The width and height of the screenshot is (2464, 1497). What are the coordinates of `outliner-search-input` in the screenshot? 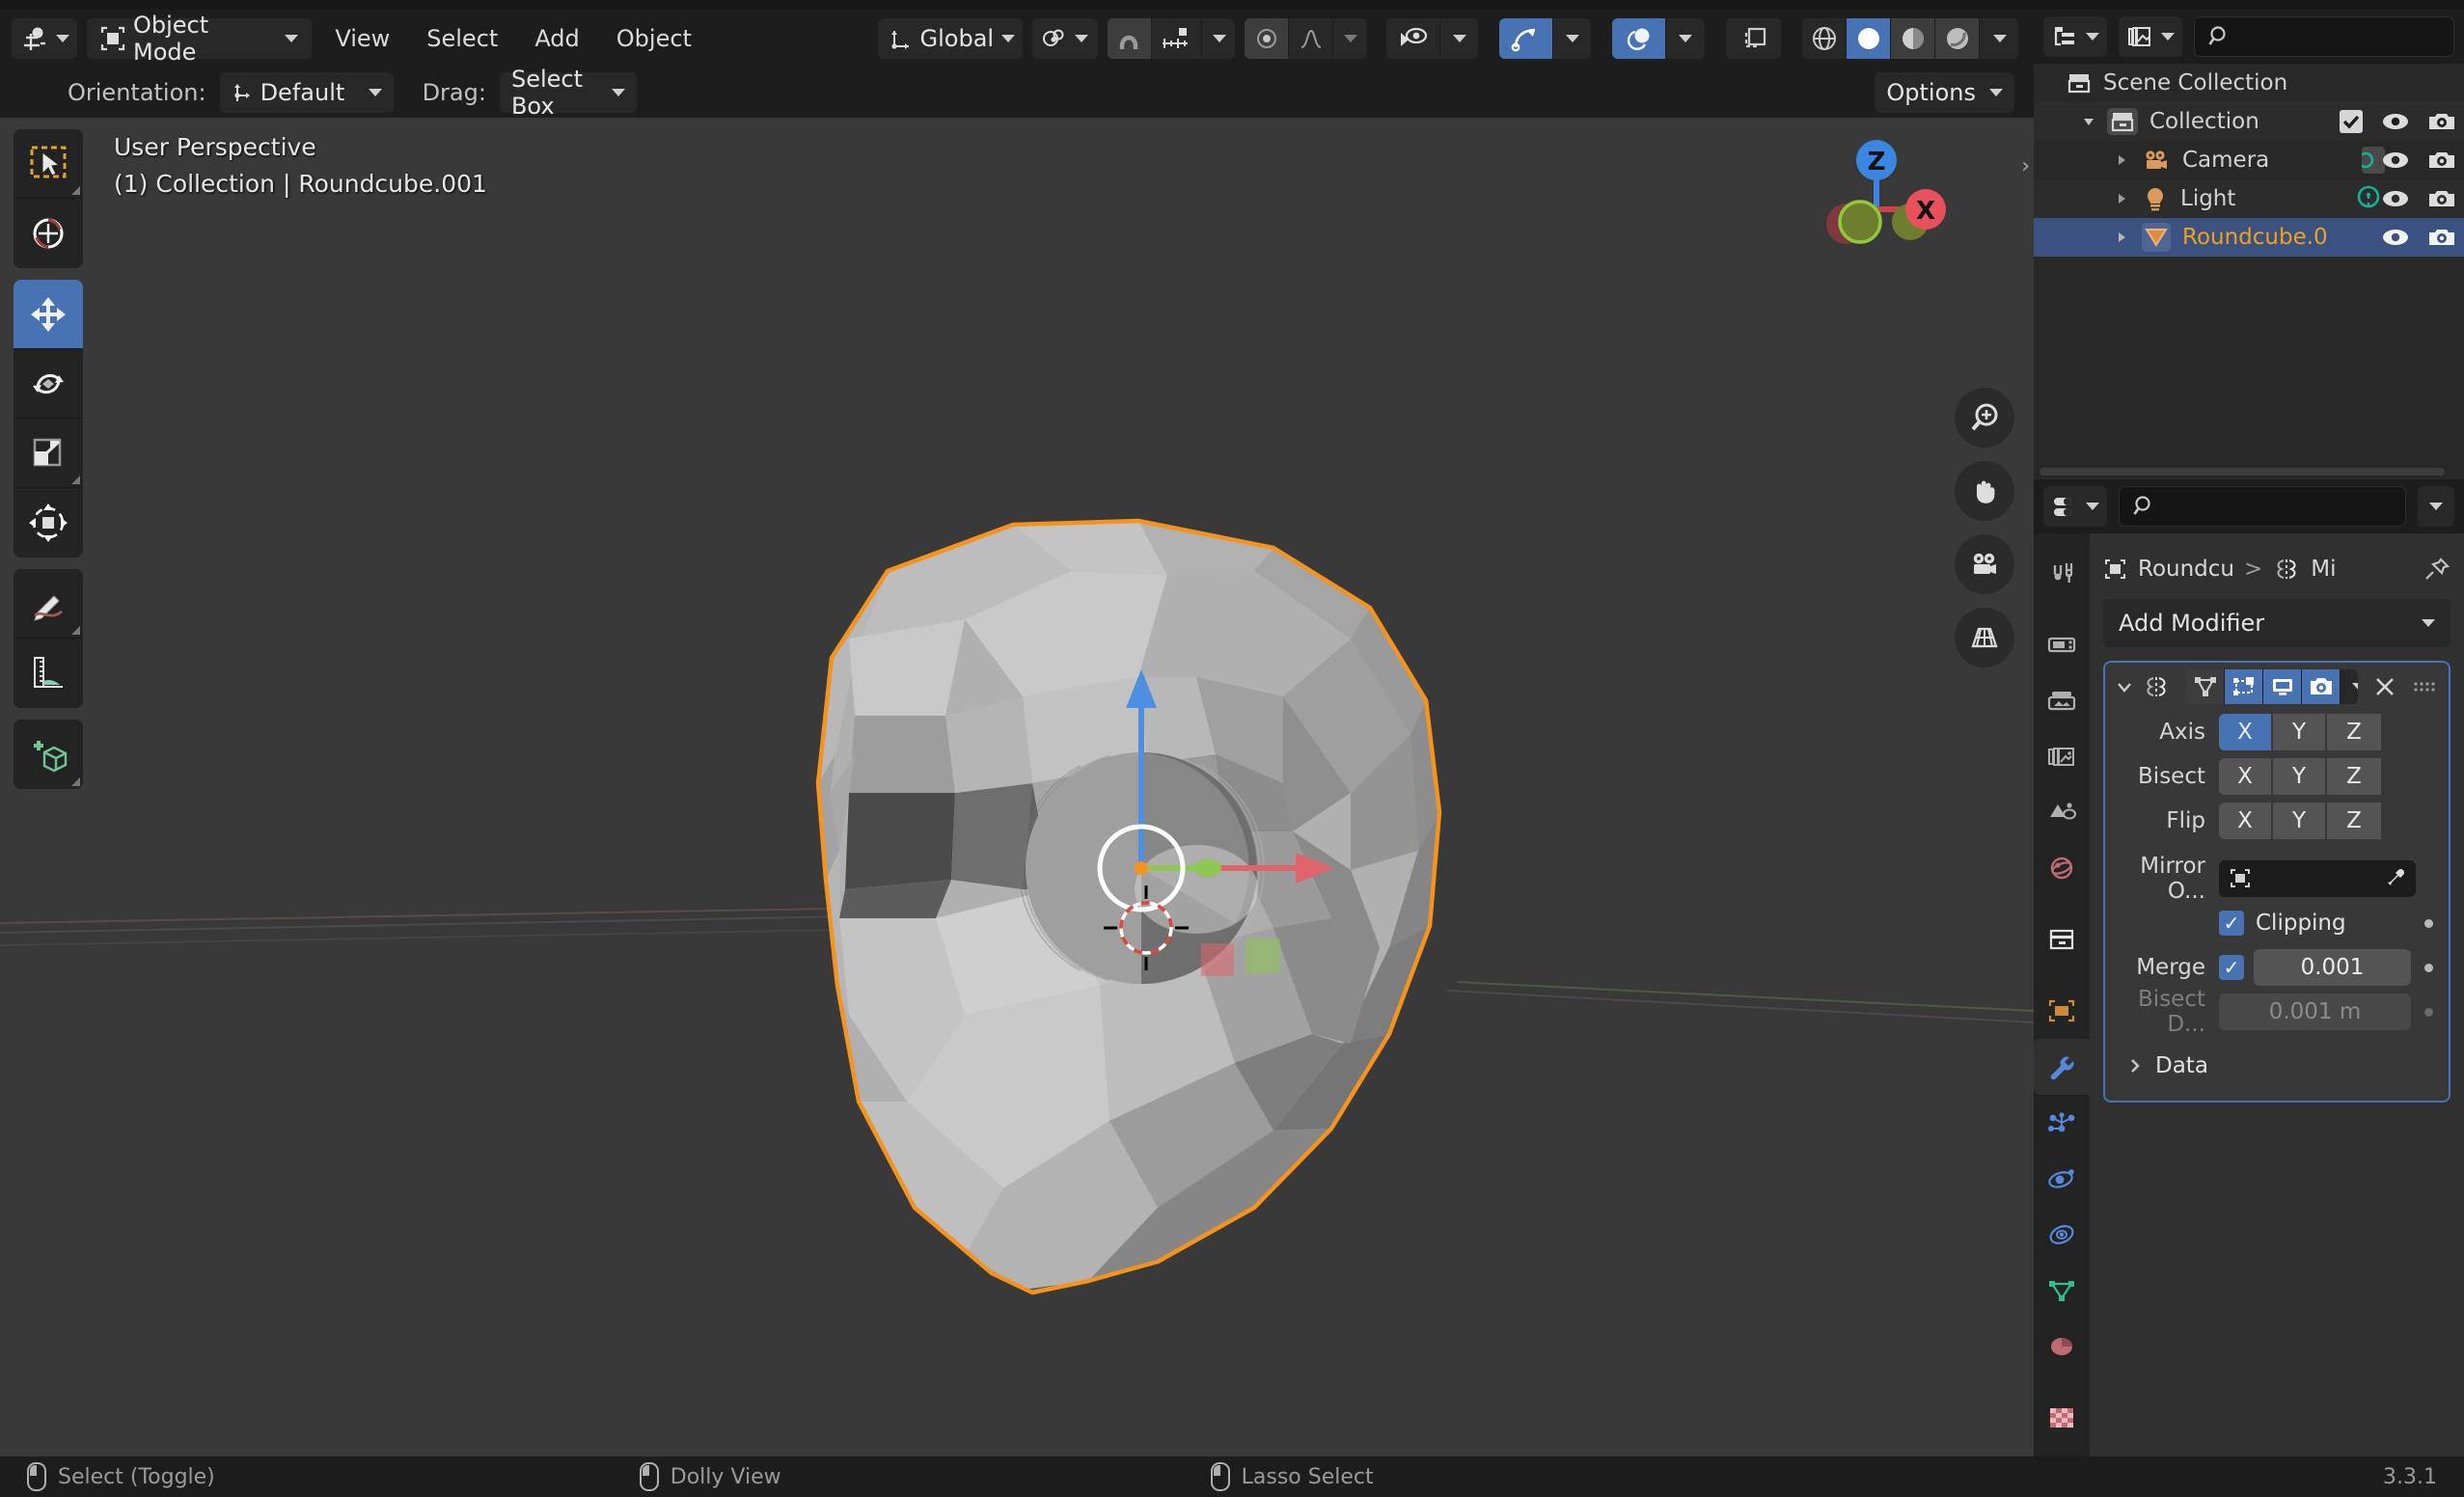 It's located at (2324, 37).